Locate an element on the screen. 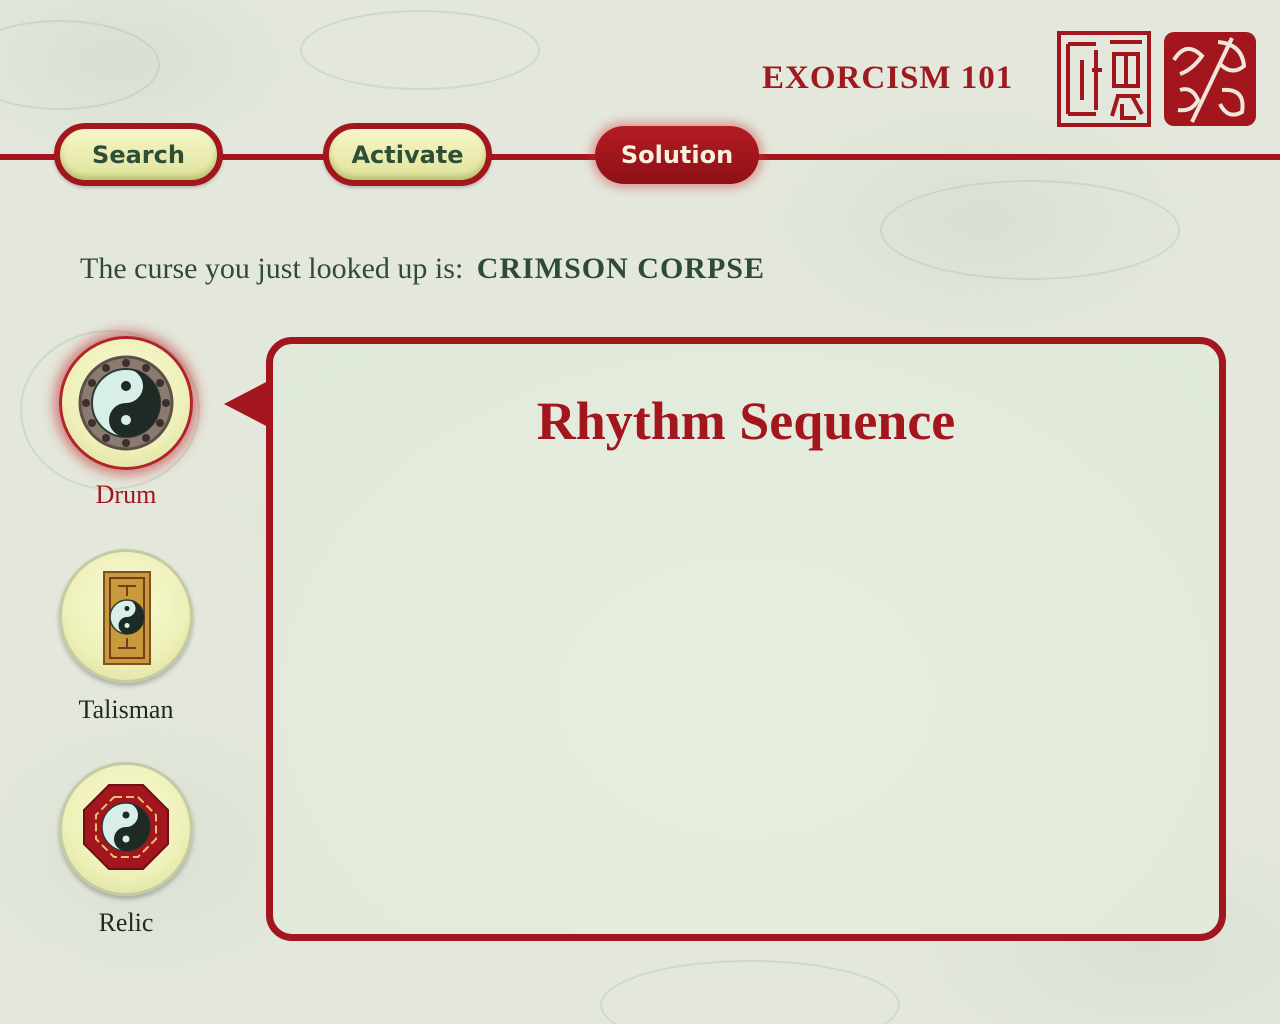  tool-talisman: Talisman is located at coordinates (126, 637).